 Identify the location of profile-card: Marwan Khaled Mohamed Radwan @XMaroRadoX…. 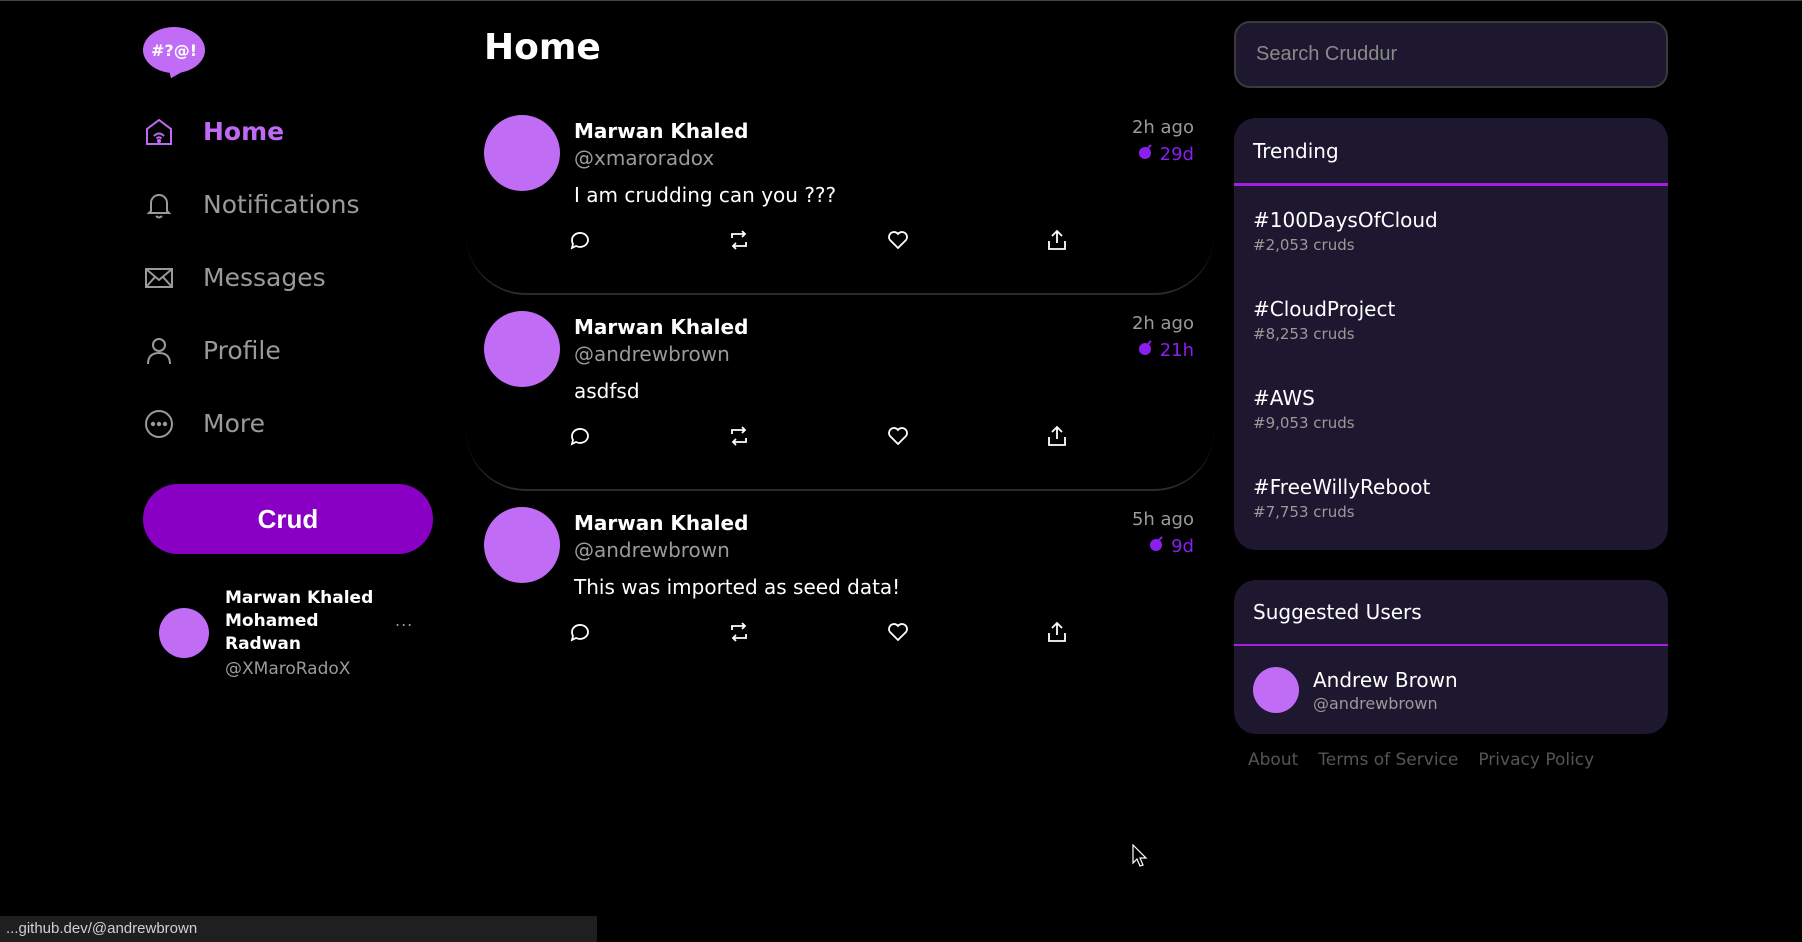
(297, 633).